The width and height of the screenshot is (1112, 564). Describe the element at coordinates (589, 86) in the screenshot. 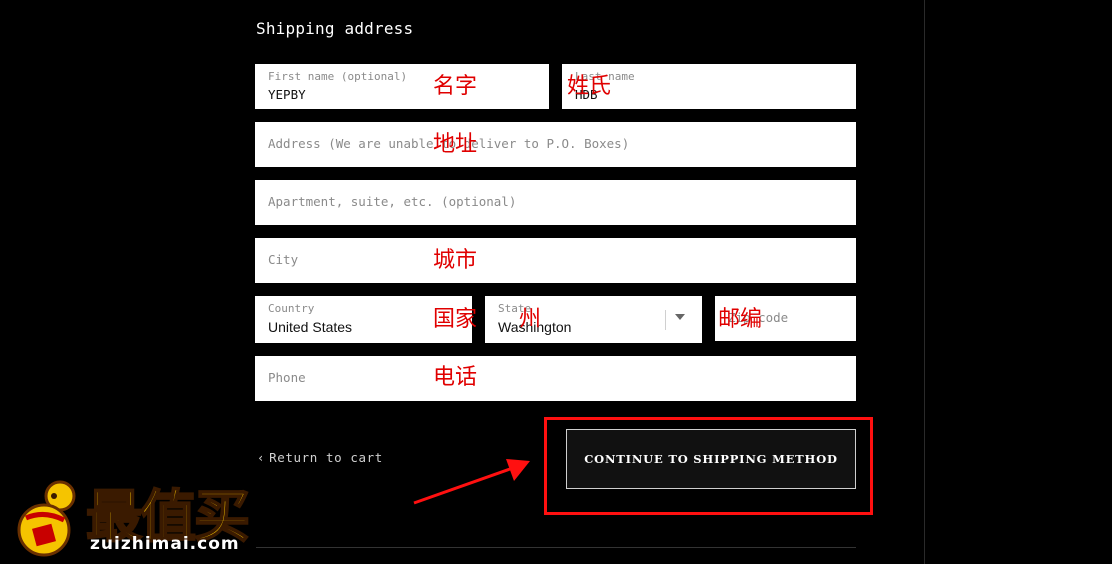

I see `annotation-last-name: 姓氏` at that location.